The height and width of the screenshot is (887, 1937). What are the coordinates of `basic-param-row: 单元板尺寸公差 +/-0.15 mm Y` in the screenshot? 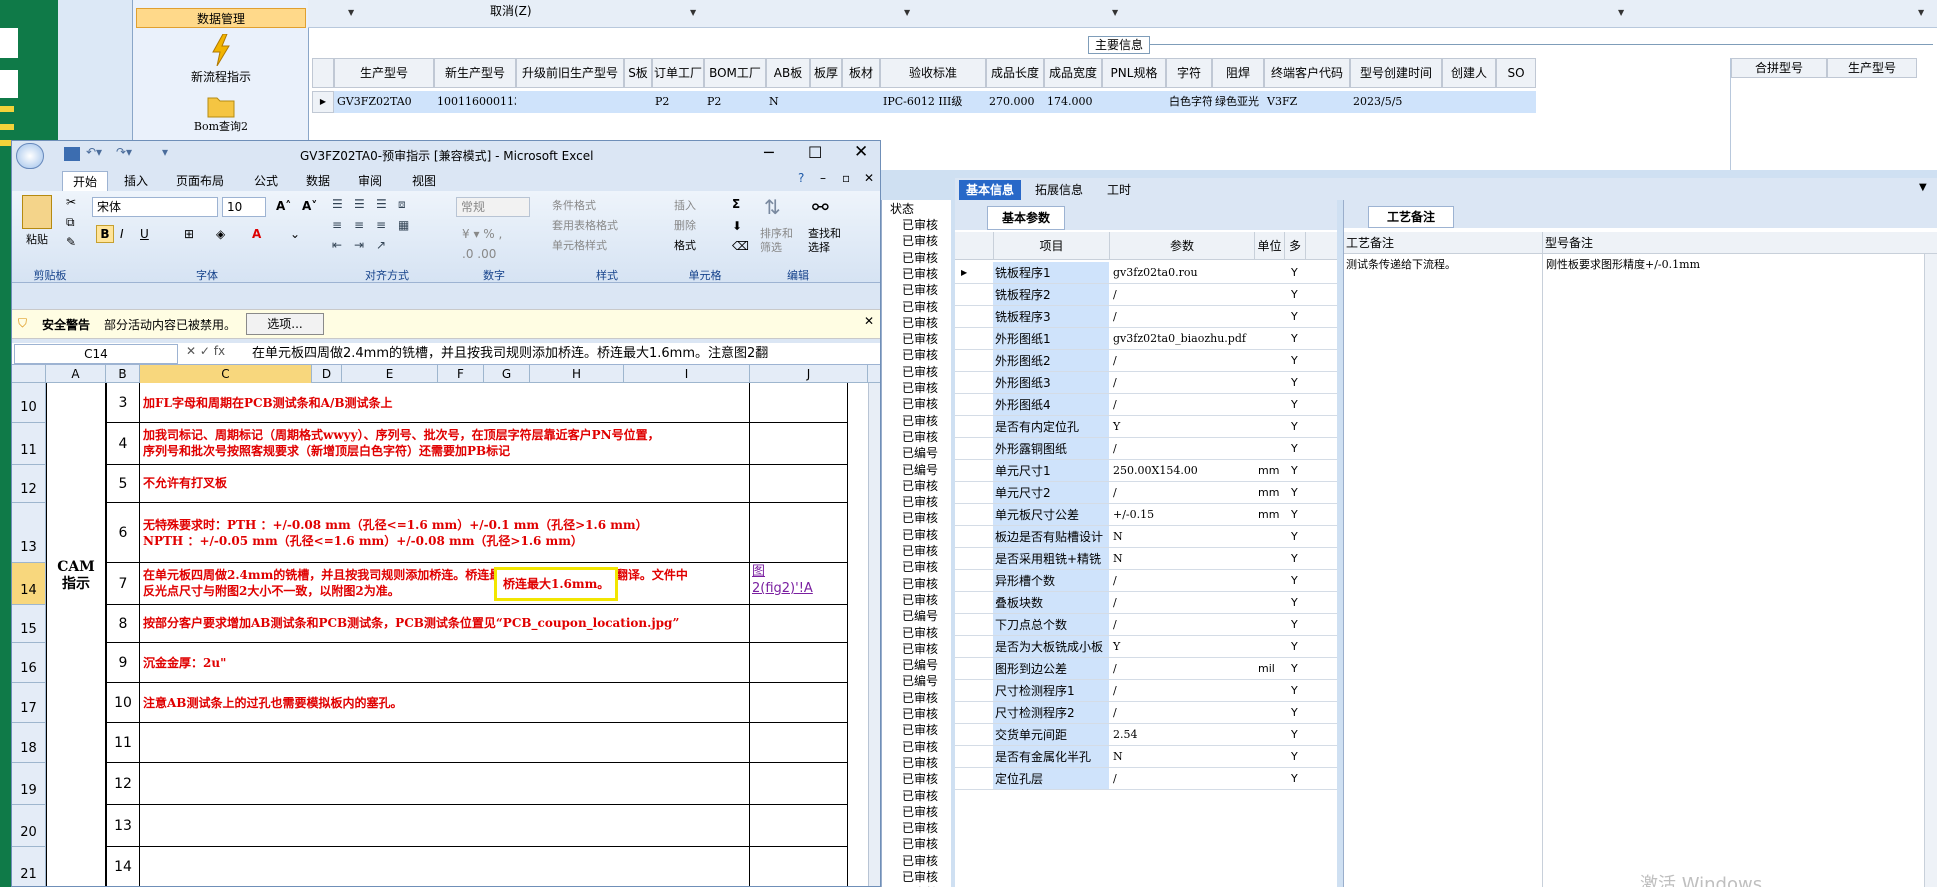 It's located at (1146, 515).